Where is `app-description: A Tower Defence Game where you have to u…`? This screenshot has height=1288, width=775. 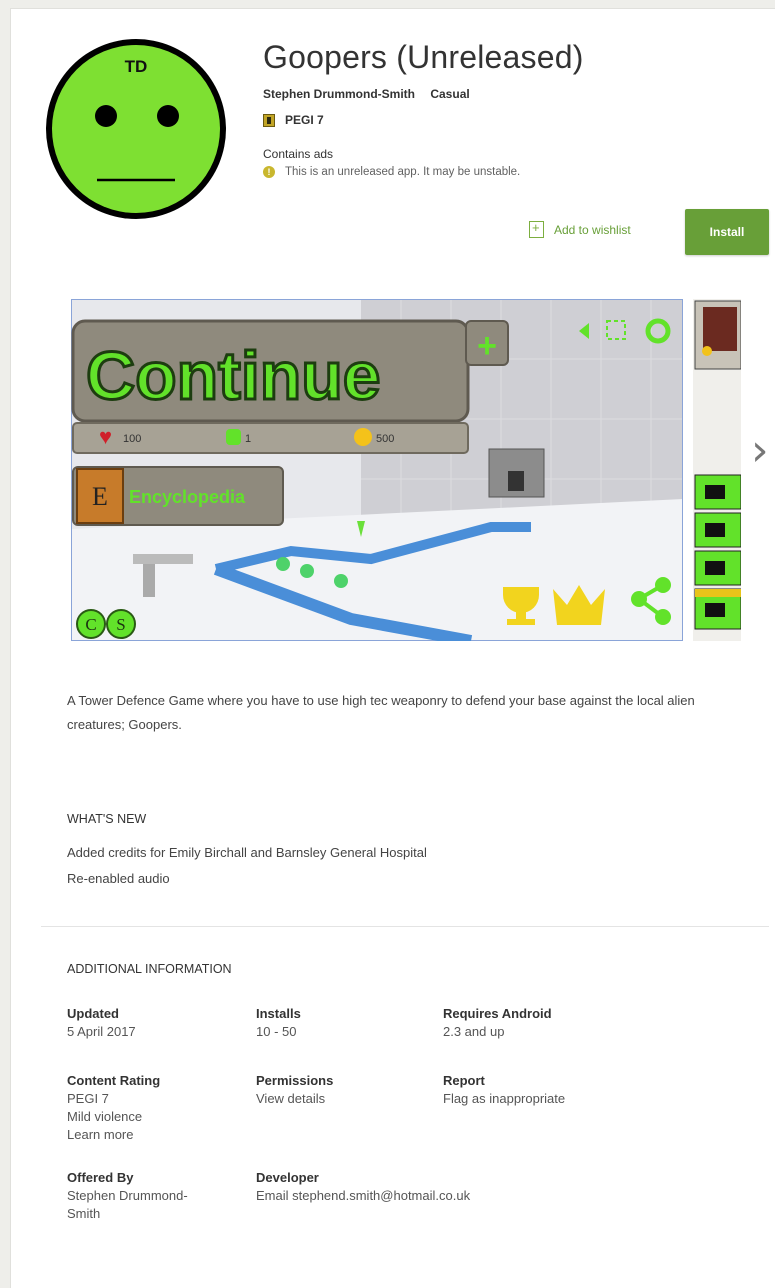 app-description: A Tower Defence Game where you have to u… is located at coordinates (381, 712).